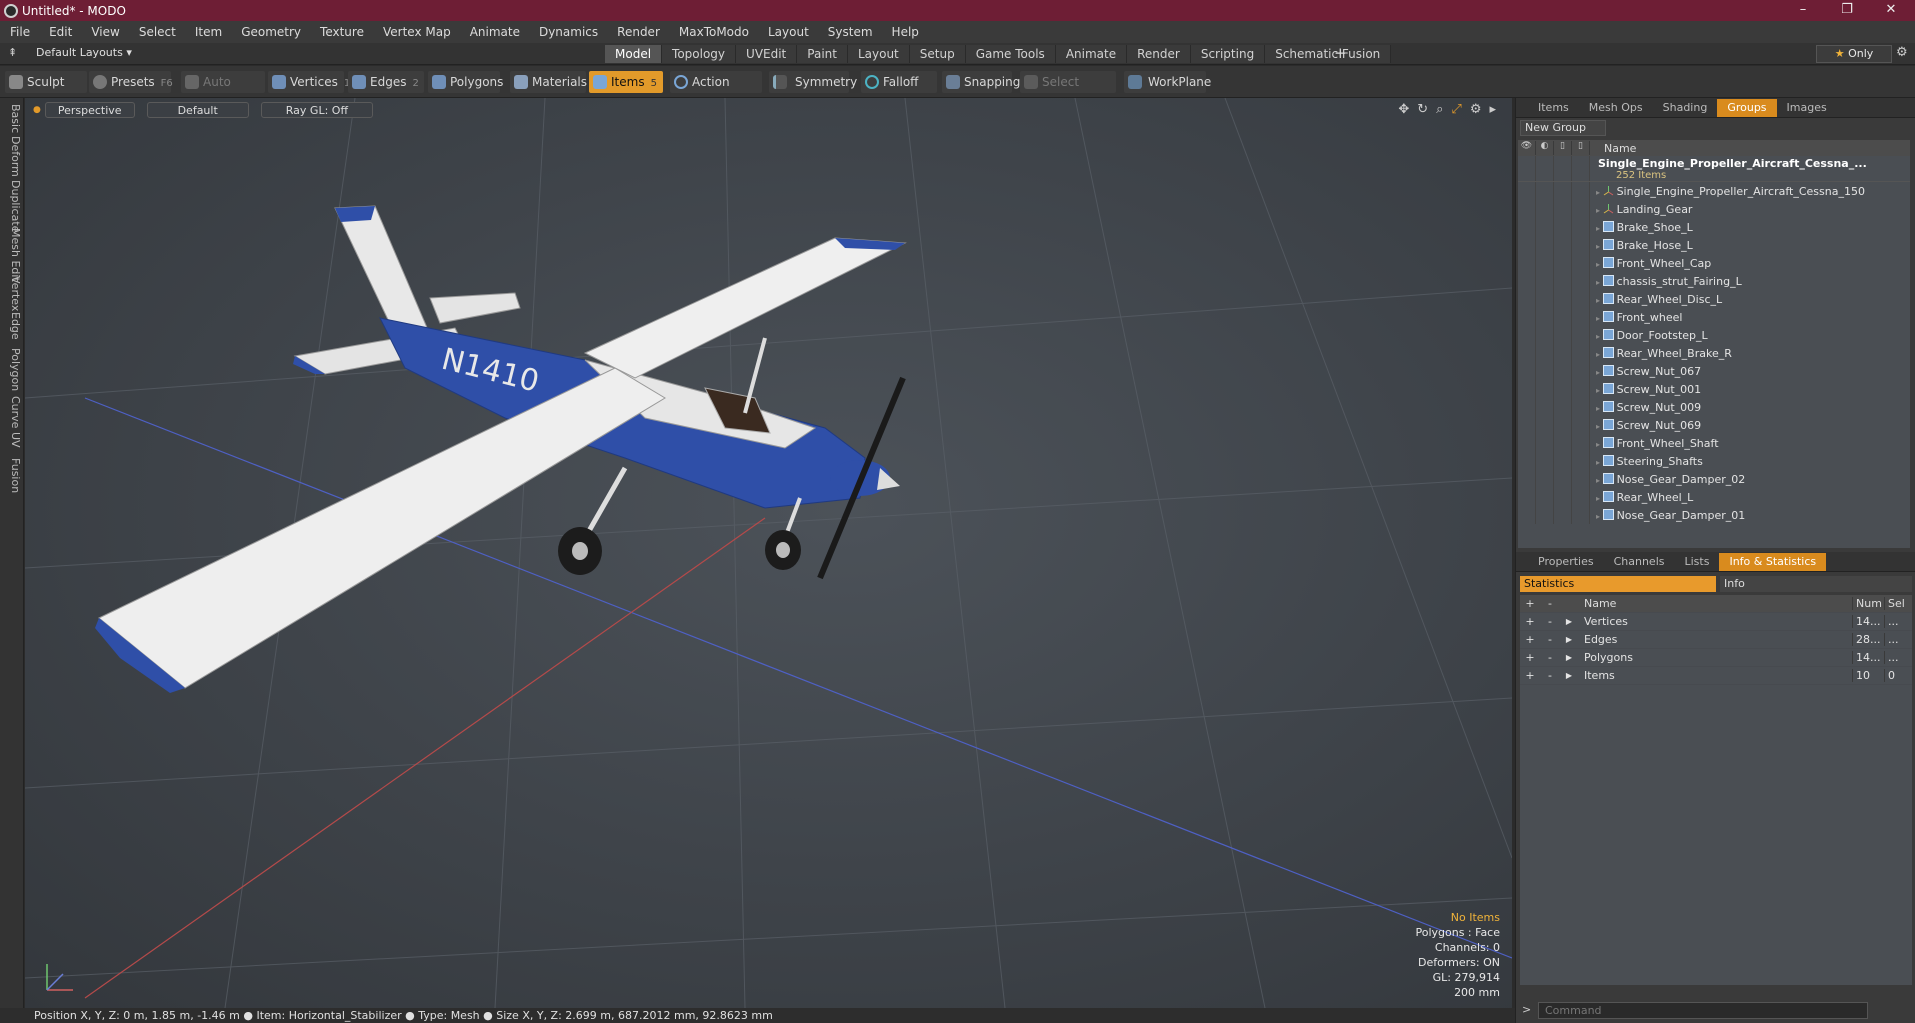 This screenshot has width=1915, height=1023. I want to click on menu-file: File, so click(20, 32).